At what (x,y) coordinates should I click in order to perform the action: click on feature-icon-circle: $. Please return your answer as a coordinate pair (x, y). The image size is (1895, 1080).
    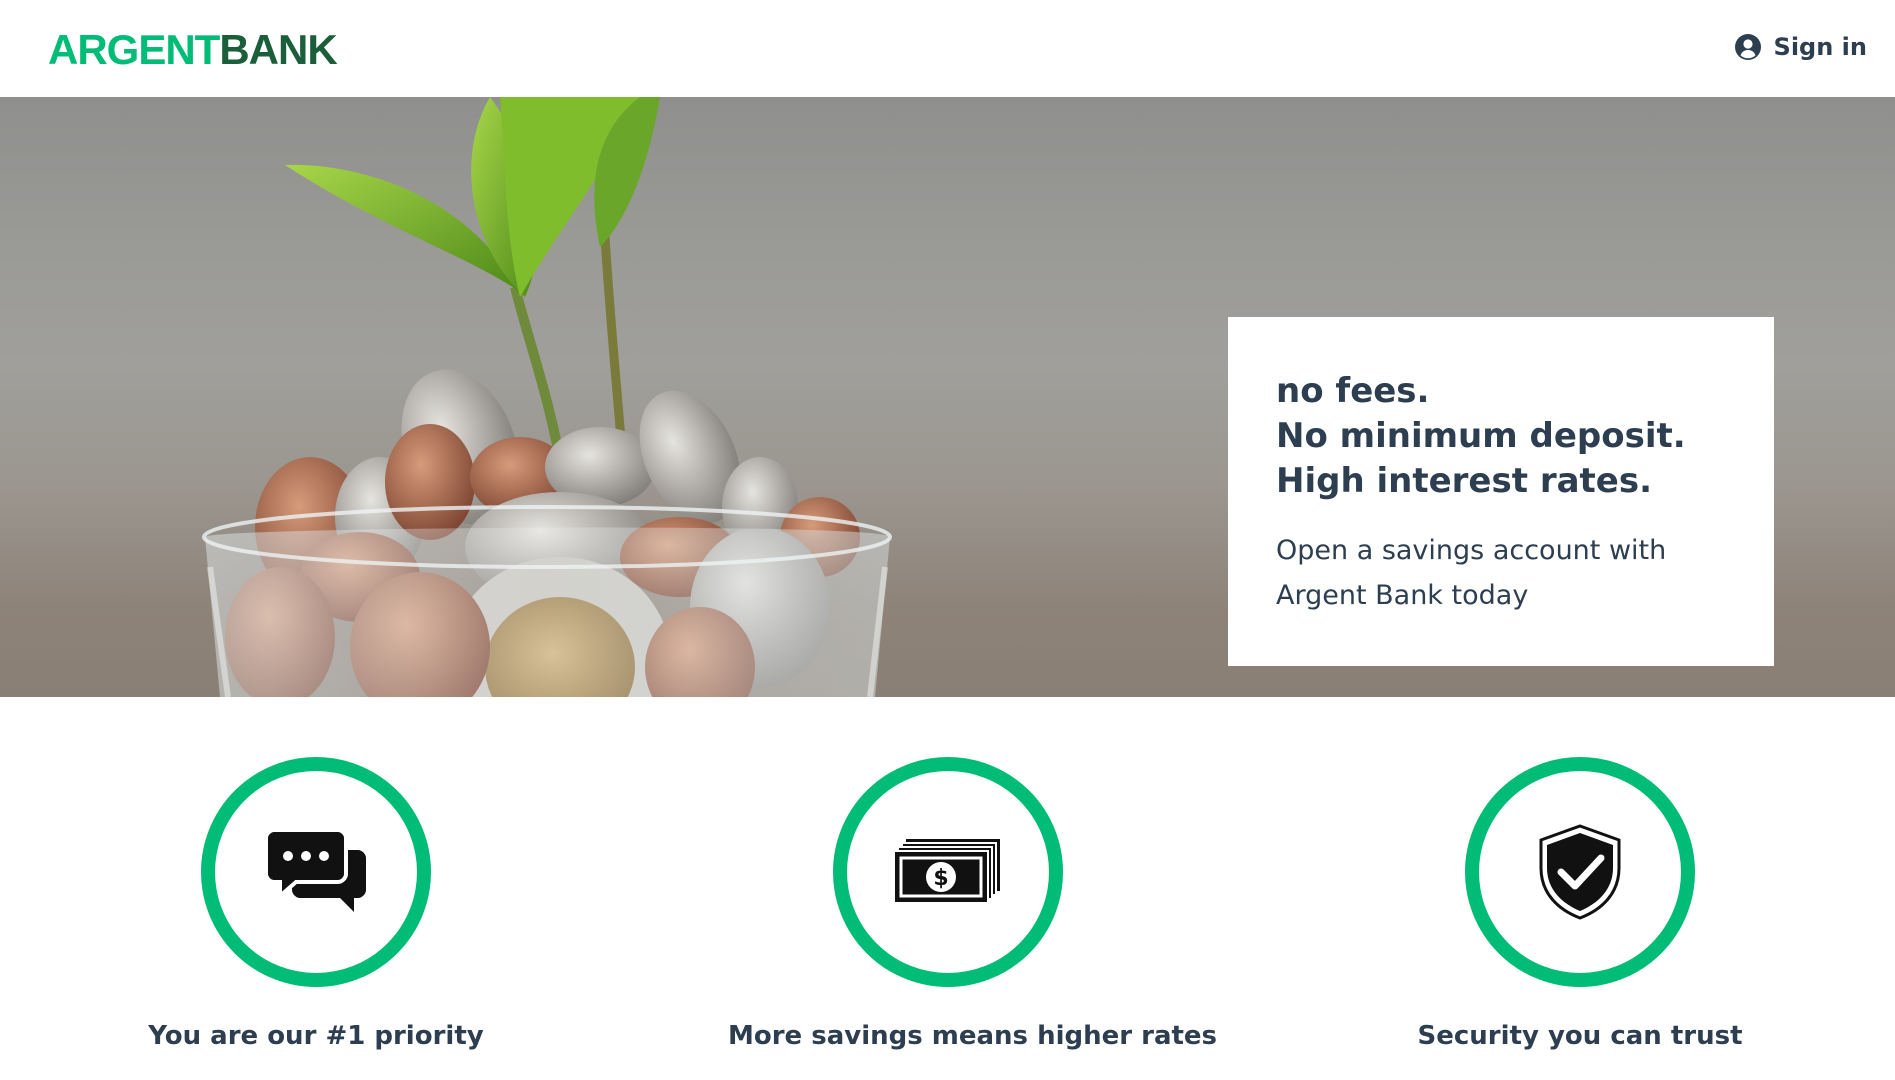
    Looking at the image, I should click on (948, 872).